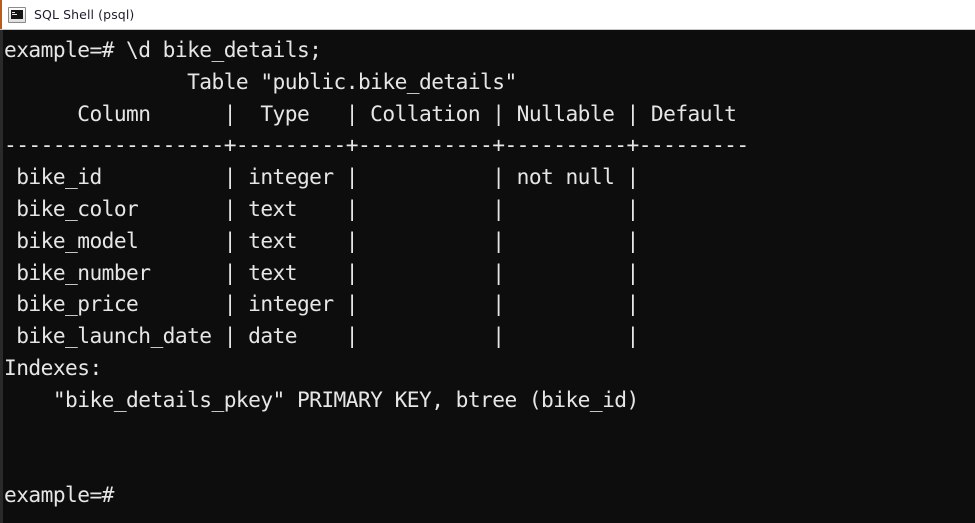 This screenshot has height=523, width=975. I want to click on window-title: SQL Shell (psql), so click(84, 14).